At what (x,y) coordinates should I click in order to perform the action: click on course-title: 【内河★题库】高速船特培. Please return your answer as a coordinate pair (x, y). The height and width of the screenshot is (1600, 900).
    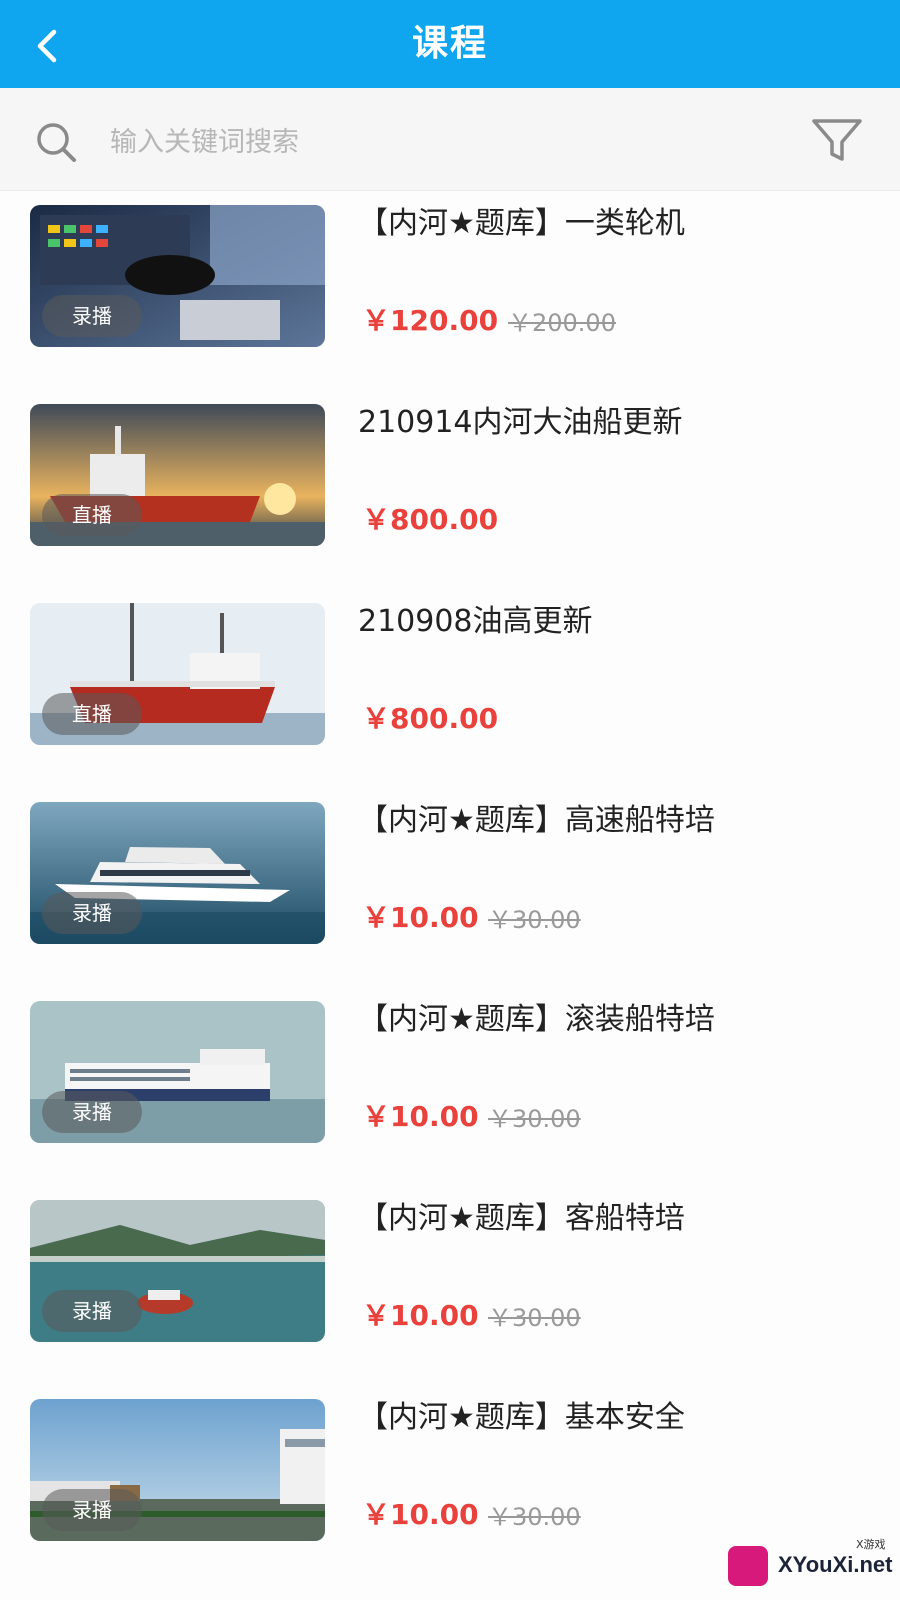
    Looking at the image, I should click on (536, 820).